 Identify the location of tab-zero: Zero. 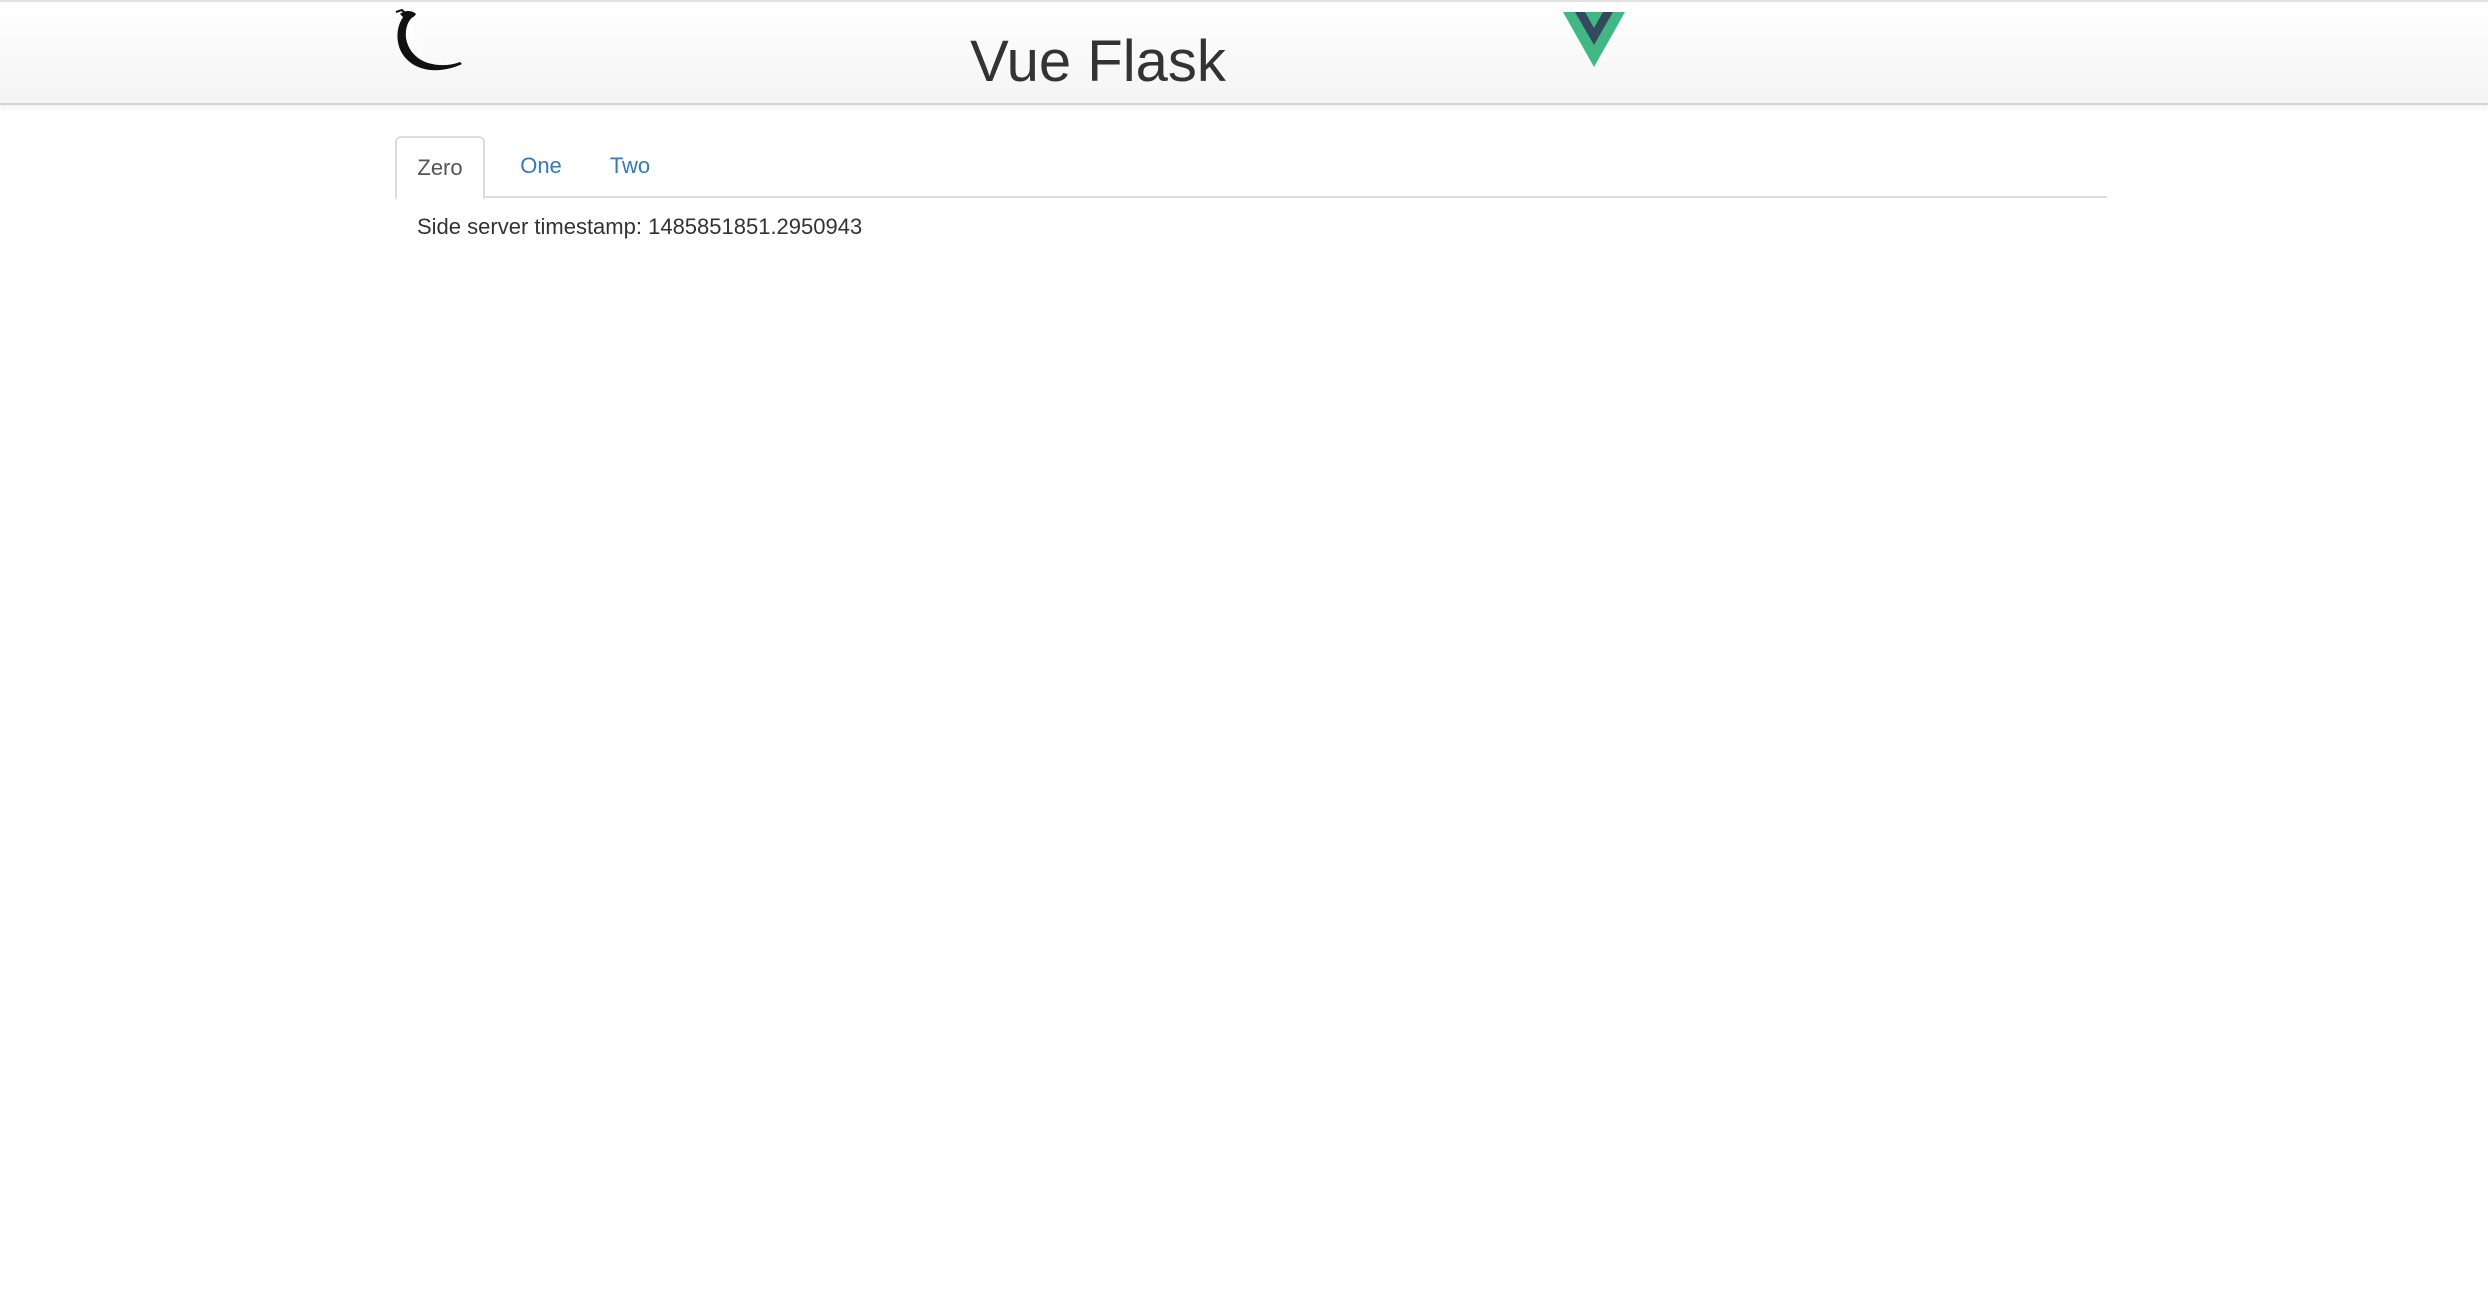
(440, 168).